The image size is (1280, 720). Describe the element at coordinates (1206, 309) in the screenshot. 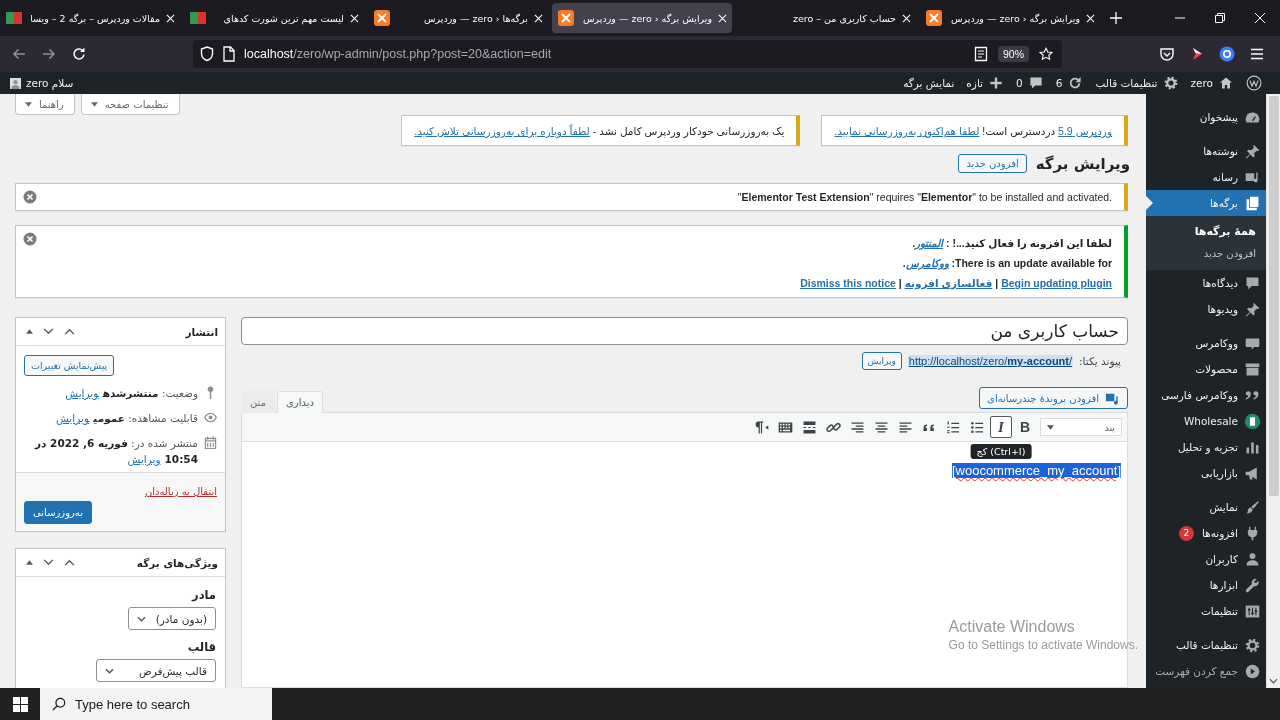

I see `menu-item: ویدیوها` at that location.